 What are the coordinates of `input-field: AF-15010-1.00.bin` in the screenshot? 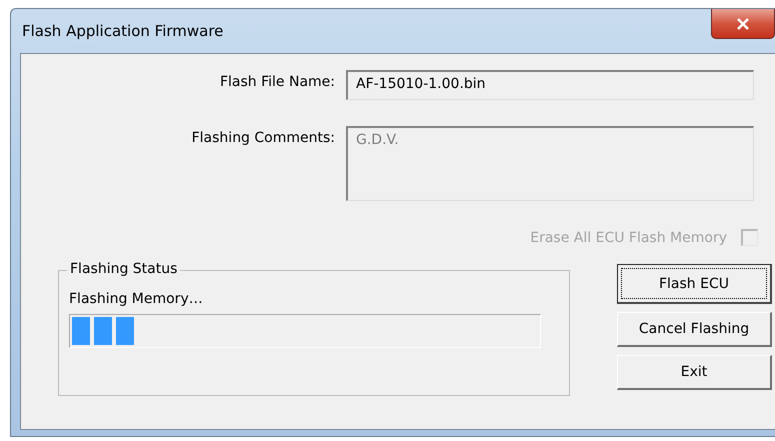 It's located at (550, 85).